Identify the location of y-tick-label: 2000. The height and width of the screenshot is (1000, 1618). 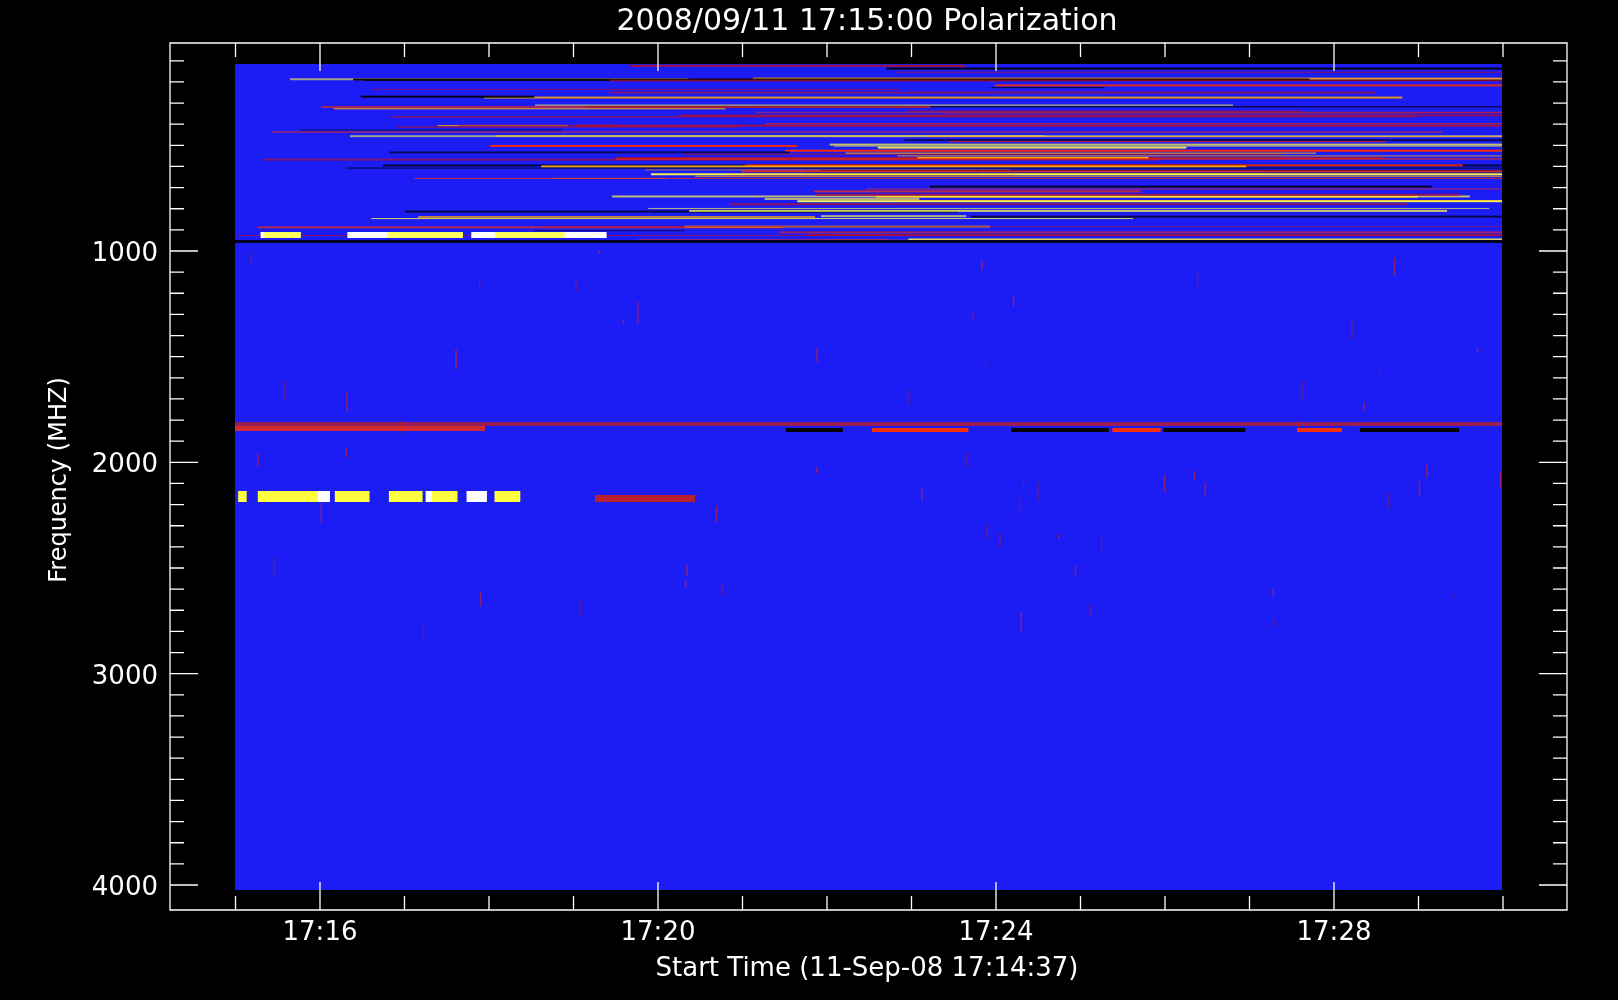
(124, 463).